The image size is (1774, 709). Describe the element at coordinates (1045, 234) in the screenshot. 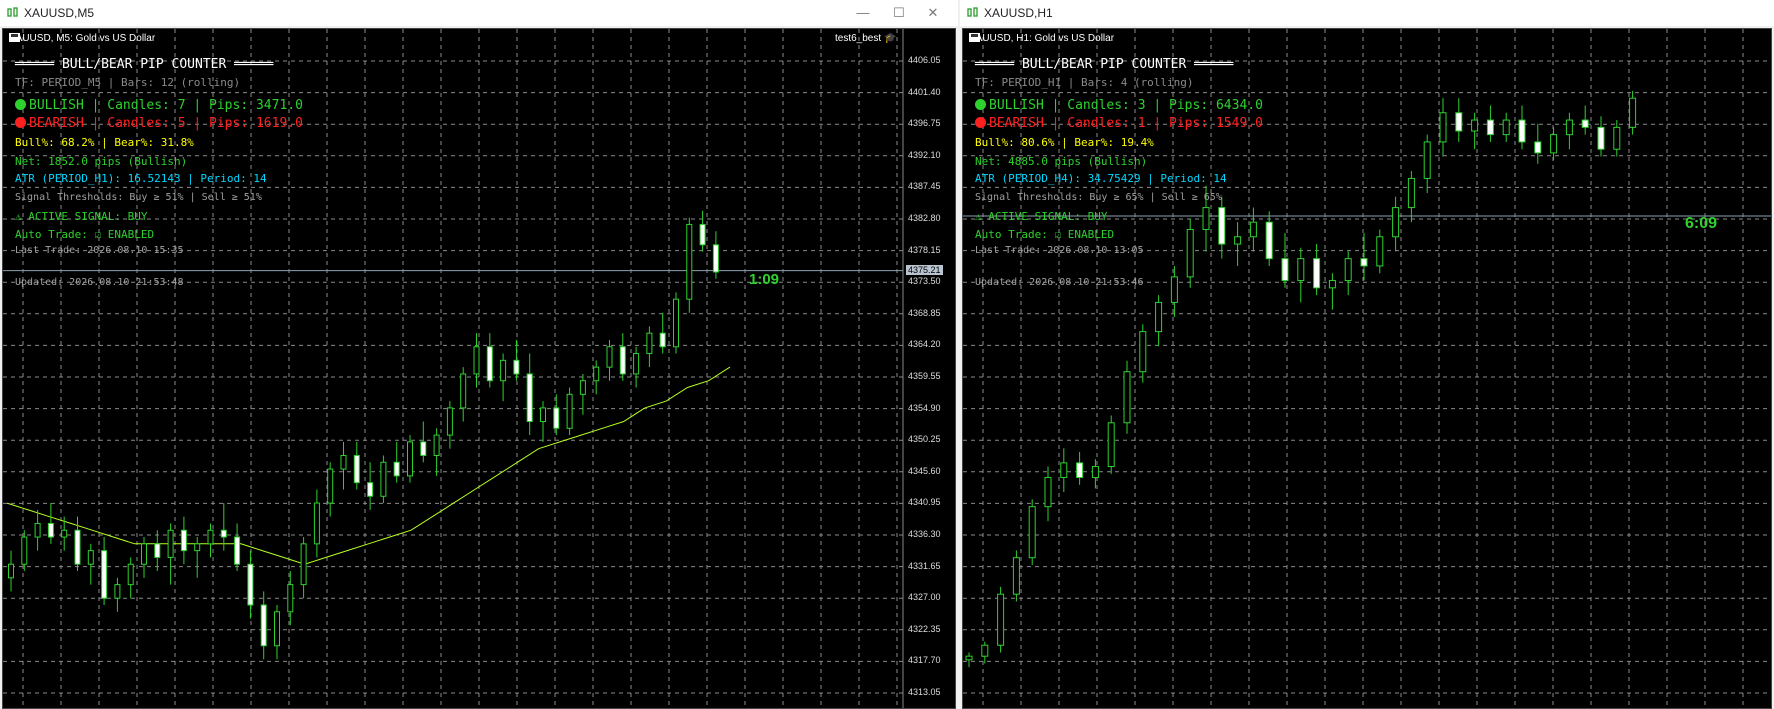

I see `autotrade-row: Auto Trade: ☑ ENABLED` at that location.